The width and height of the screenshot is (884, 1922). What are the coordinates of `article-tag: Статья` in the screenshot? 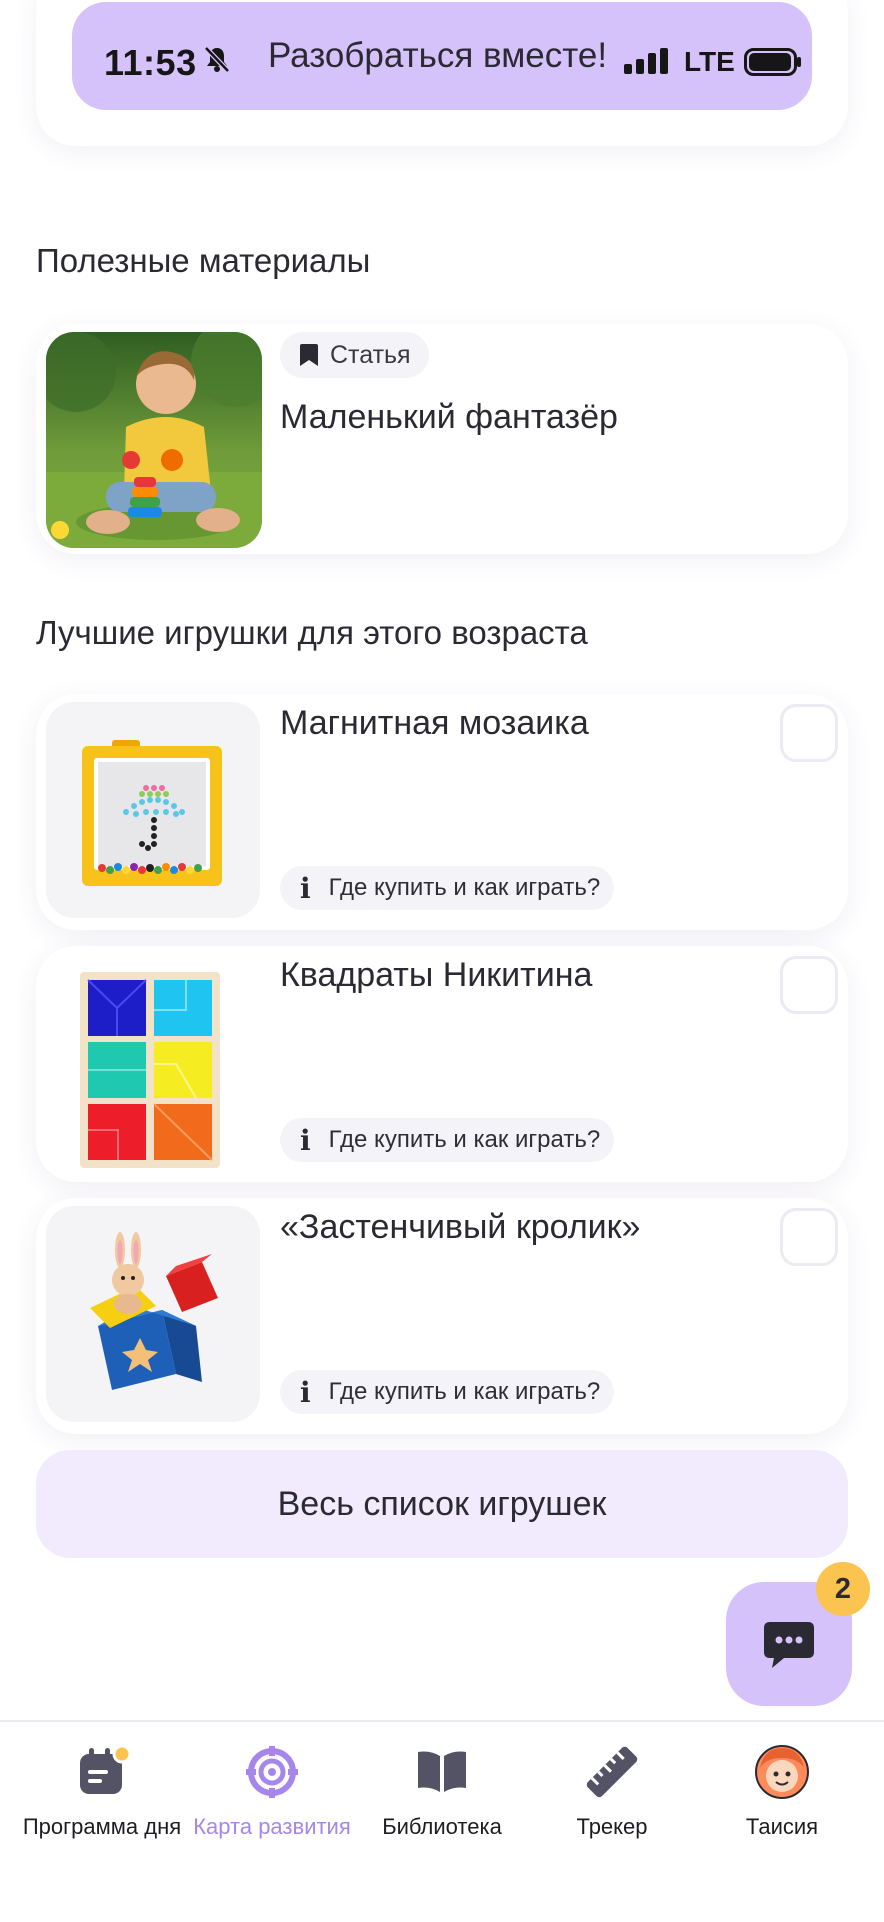 It's located at (354, 355).